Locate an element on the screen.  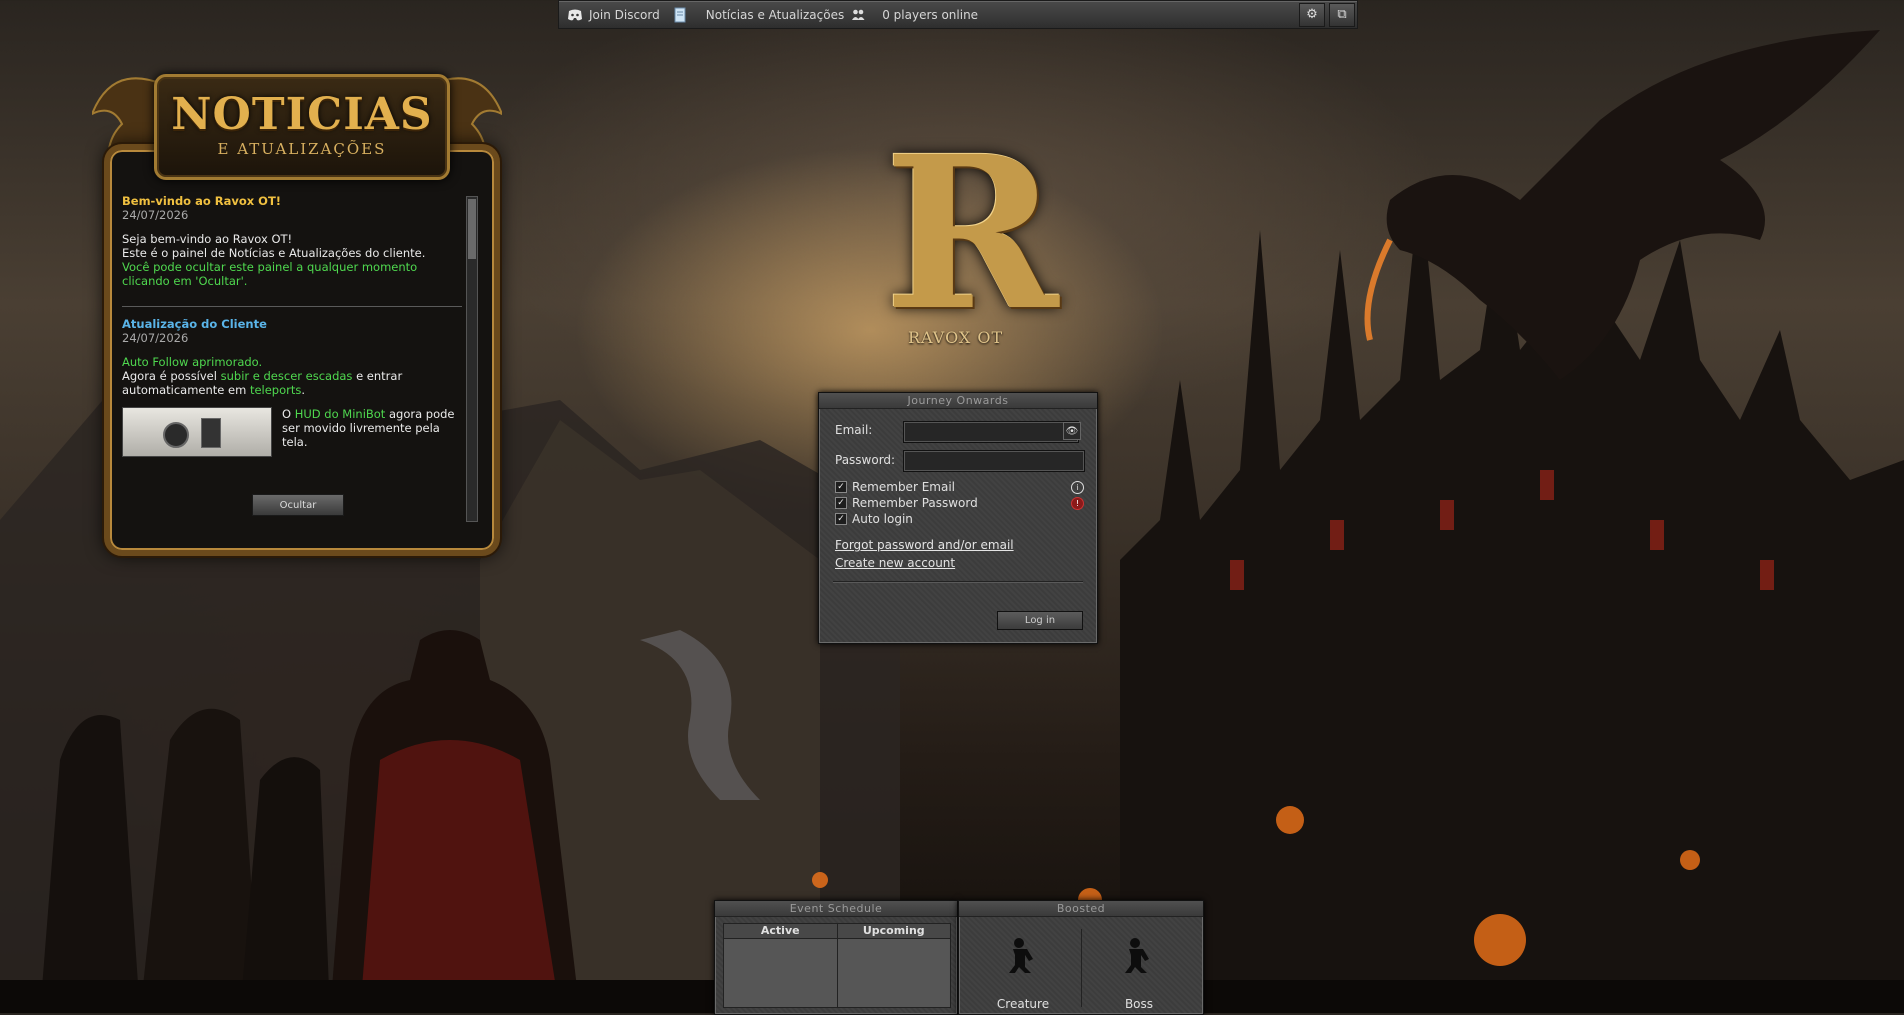
event-schedule-window: Event Schedule Active Upcoming is located at coordinates (836, 957).